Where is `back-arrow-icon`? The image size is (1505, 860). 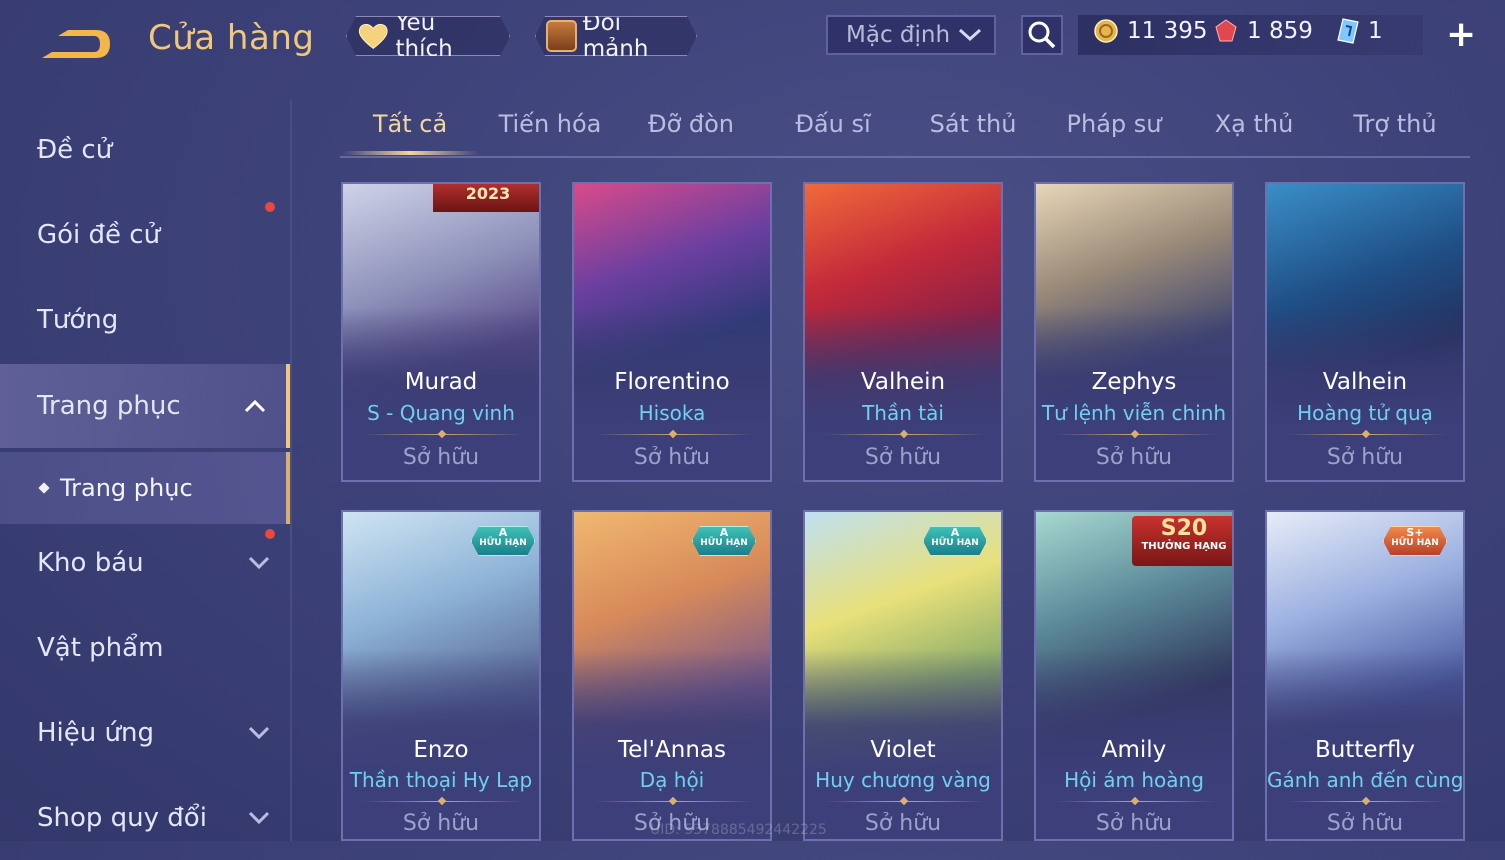
back-arrow-icon is located at coordinates (77, 43).